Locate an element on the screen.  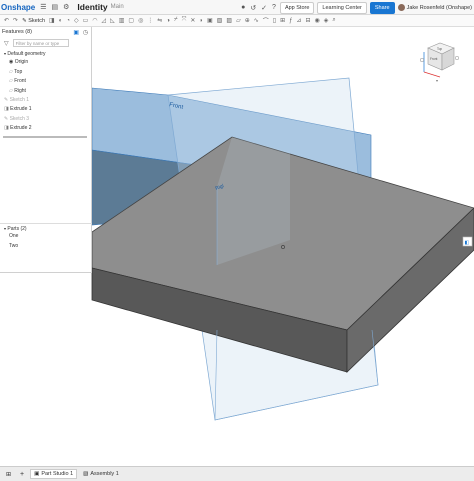
x-axis-icon is located at coordinates (432, 74).